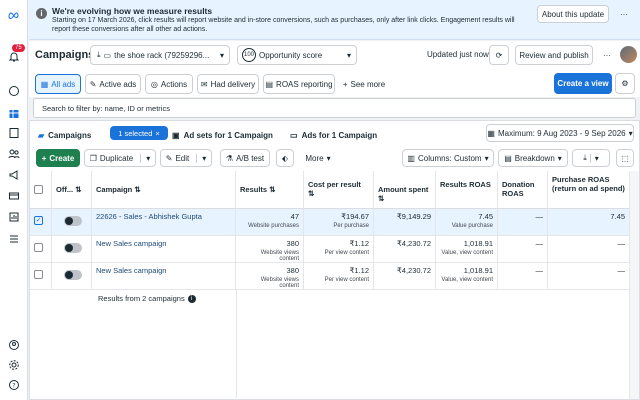  I want to click on column-header-off-on: Off... ⇅, so click(72, 190).